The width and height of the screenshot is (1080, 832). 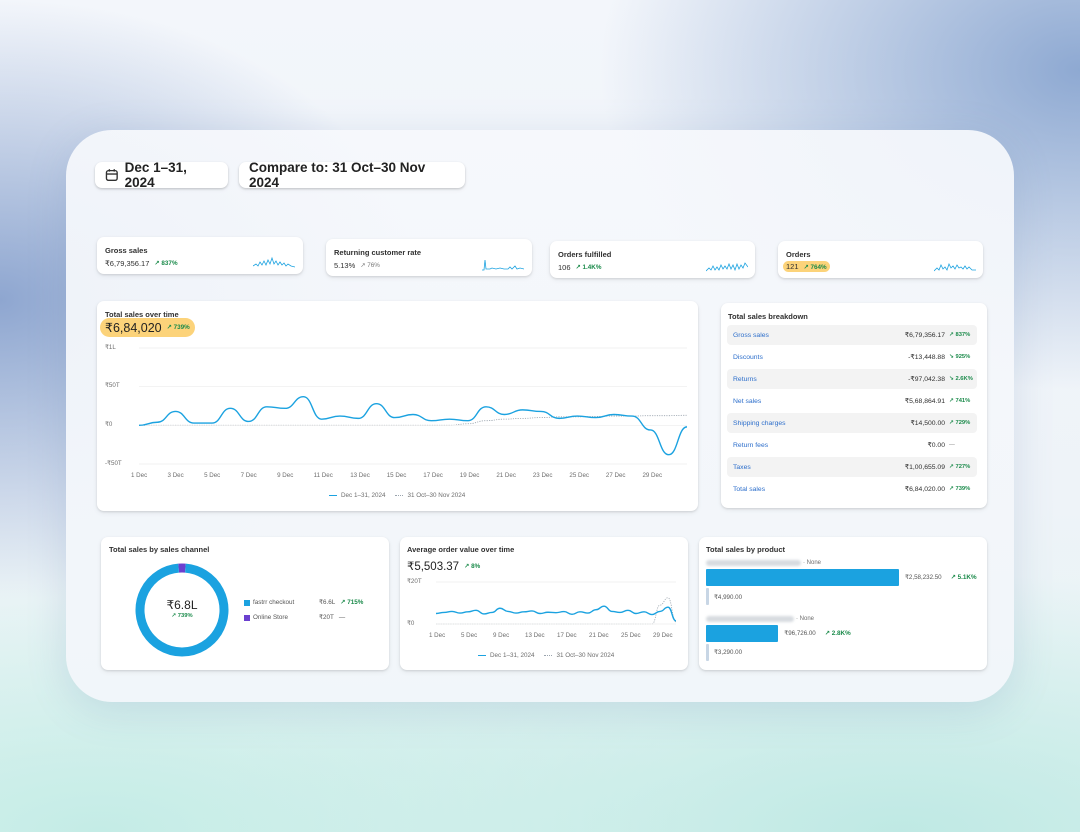 What do you see at coordinates (175, 475) in the screenshot?
I see `x-tick: 3 Dec` at bounding box center [175, 475].